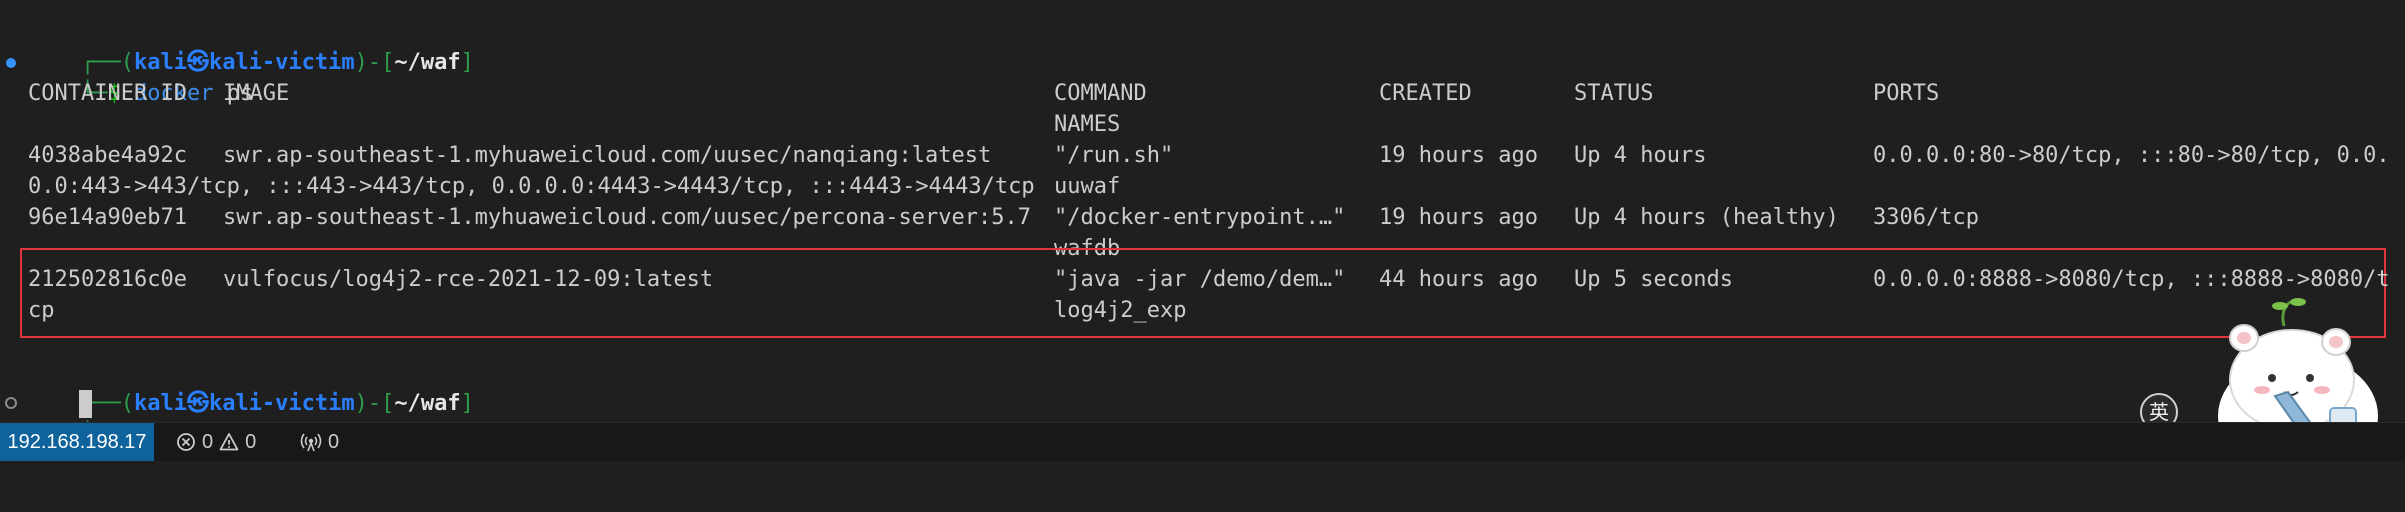 This screenshot has height=512, width=2405. What do you see at coordinates (1926, 217) in the screenshot?
I see `container-ports: 3306/tcp` at bounding box center [1926, 217].